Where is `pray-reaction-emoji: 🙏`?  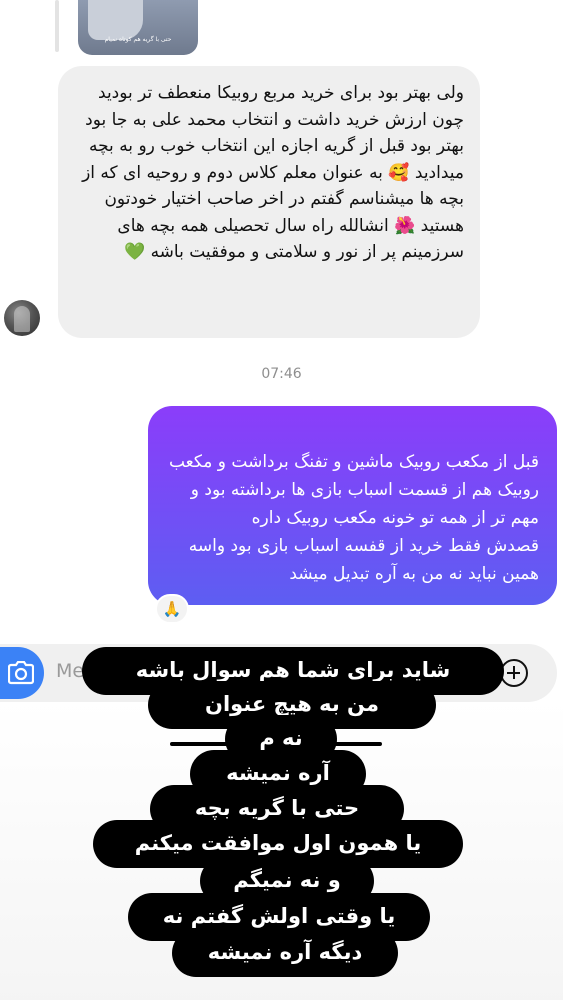
pray-reaction-emoji: 🙏 is located at coordinates (172, 609).